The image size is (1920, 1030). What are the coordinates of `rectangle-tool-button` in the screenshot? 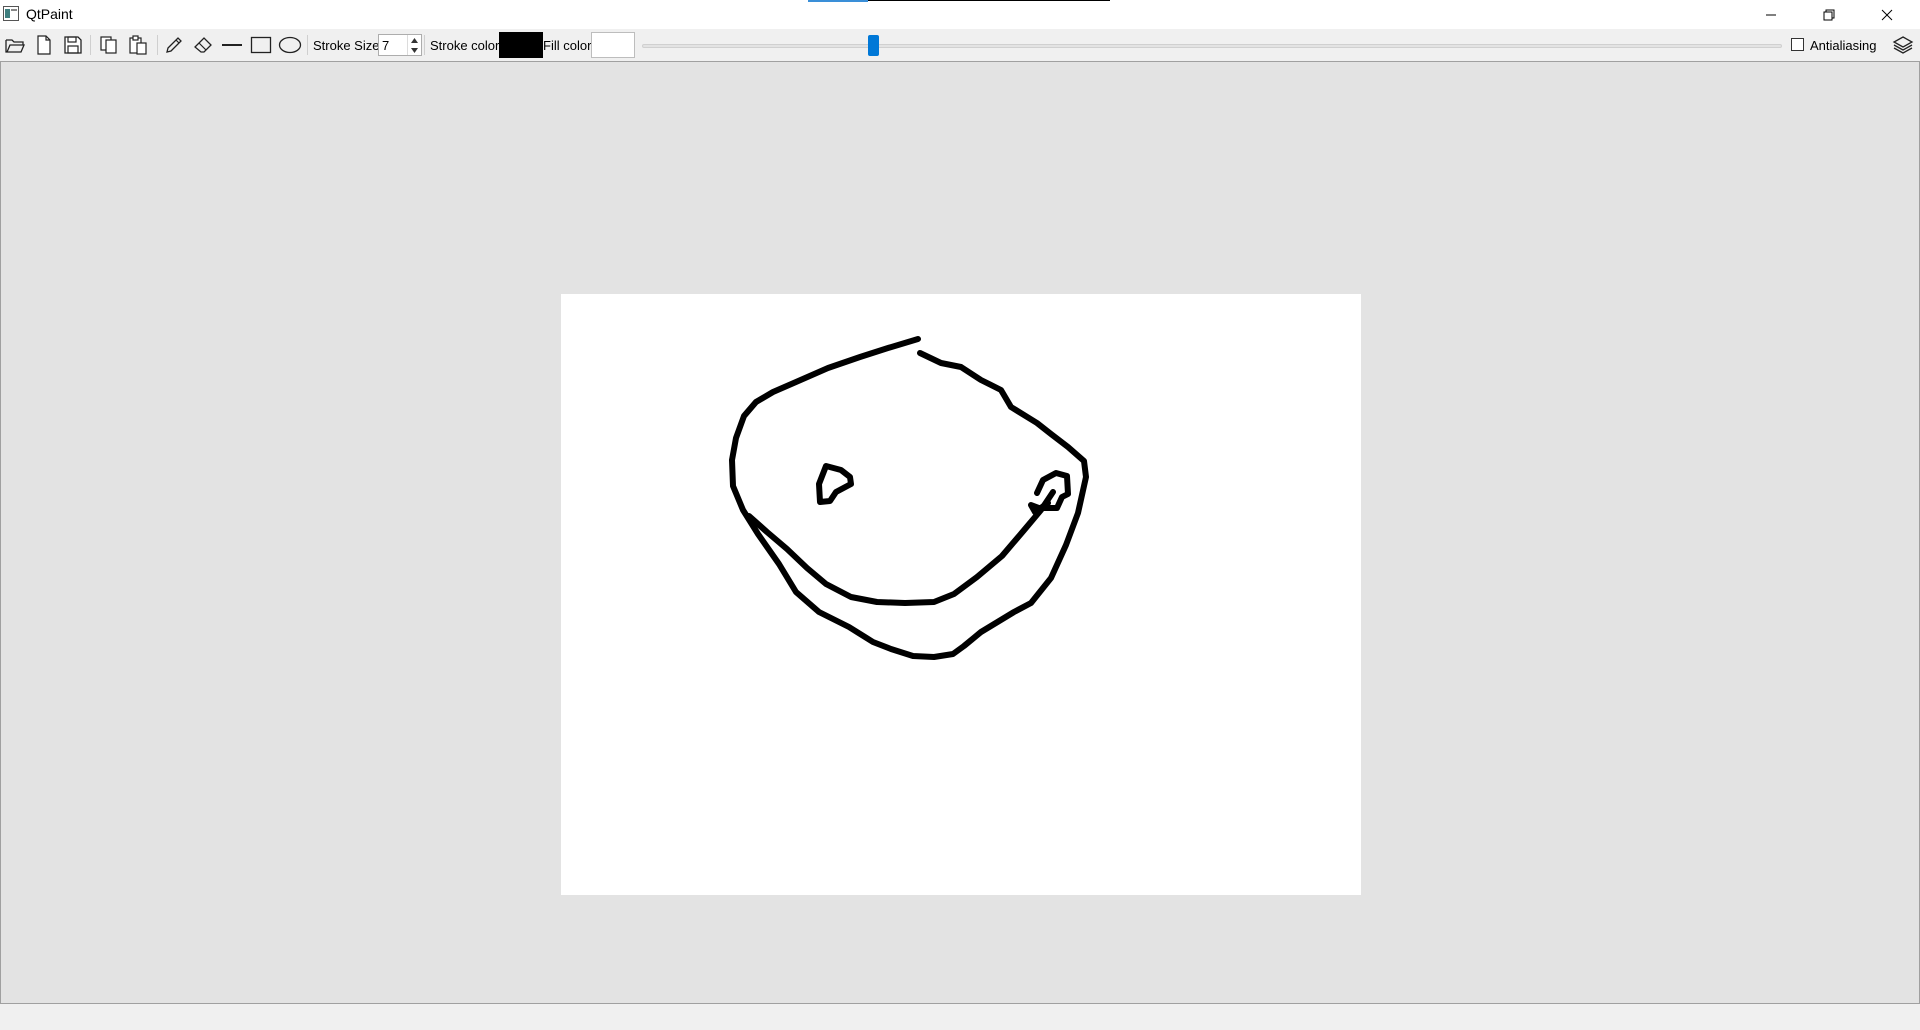 It's located at (261, 45).